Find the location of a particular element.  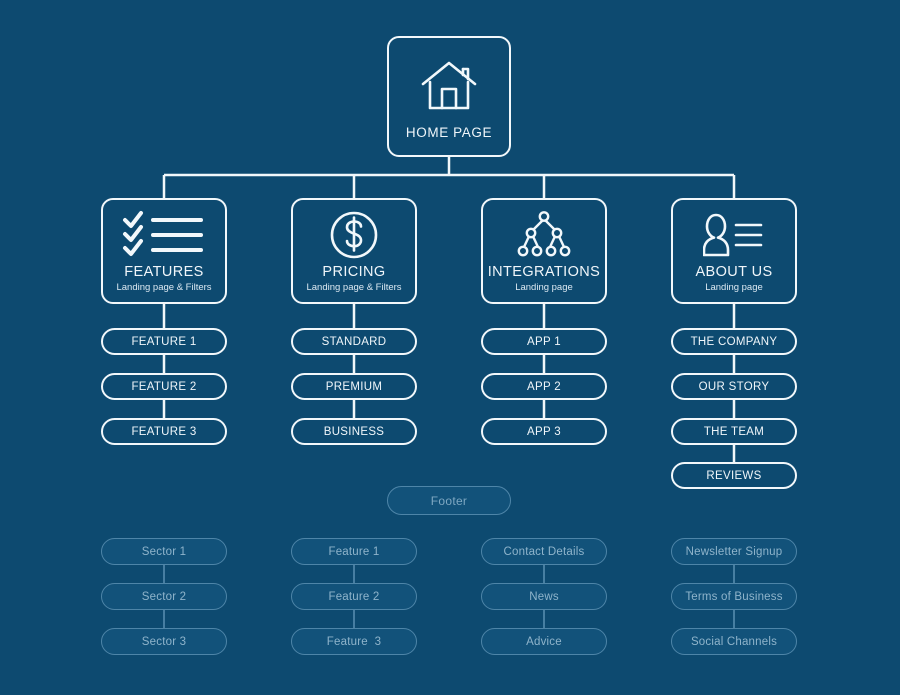

footer-item-contact-details: Contact Details is located at coordinates (544, 551).